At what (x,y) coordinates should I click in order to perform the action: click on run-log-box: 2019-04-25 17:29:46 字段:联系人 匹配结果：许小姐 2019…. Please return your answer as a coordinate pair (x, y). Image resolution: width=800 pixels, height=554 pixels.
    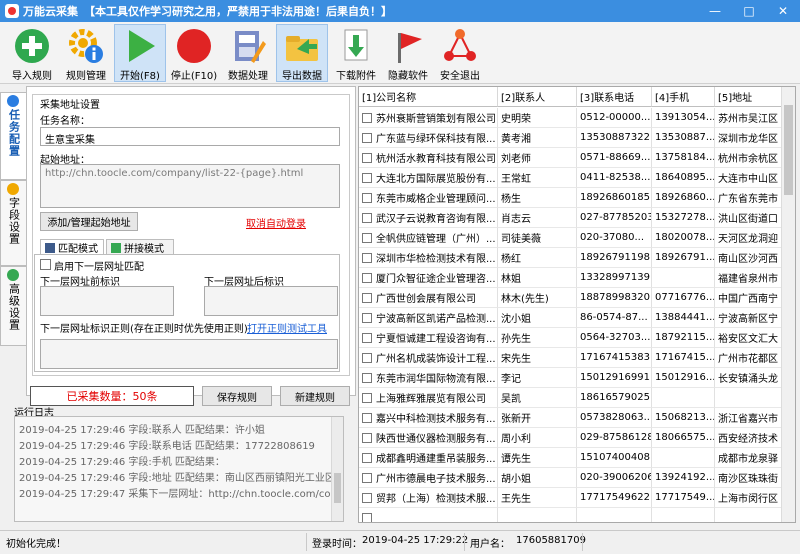
    Looking at the image, I should click on (179, 469).